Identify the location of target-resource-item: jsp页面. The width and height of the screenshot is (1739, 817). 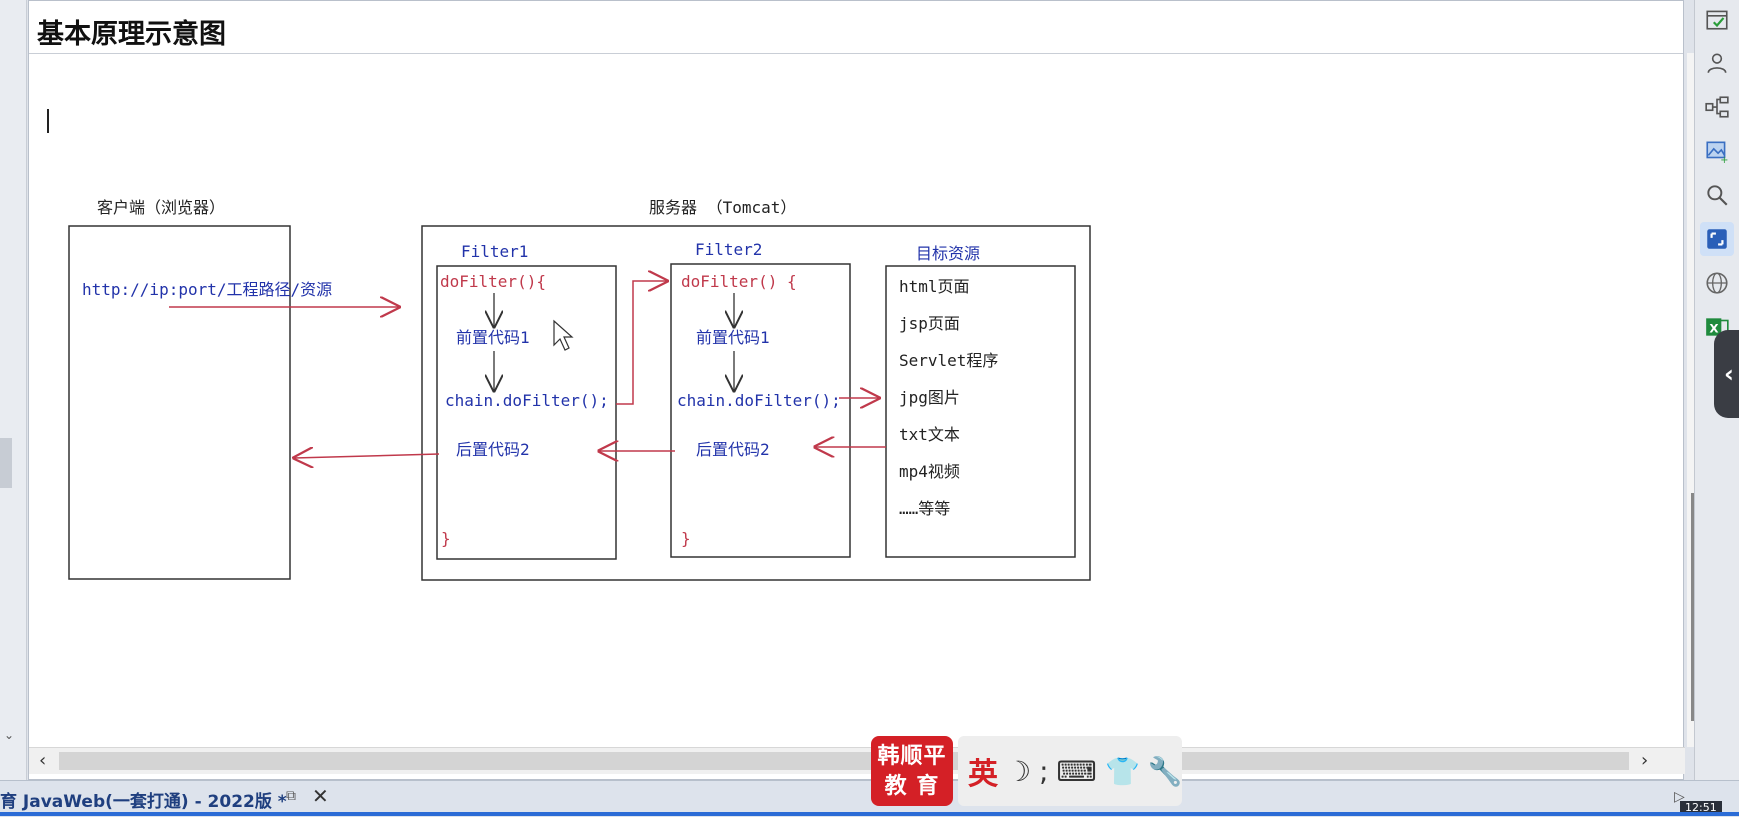
(929, 323).